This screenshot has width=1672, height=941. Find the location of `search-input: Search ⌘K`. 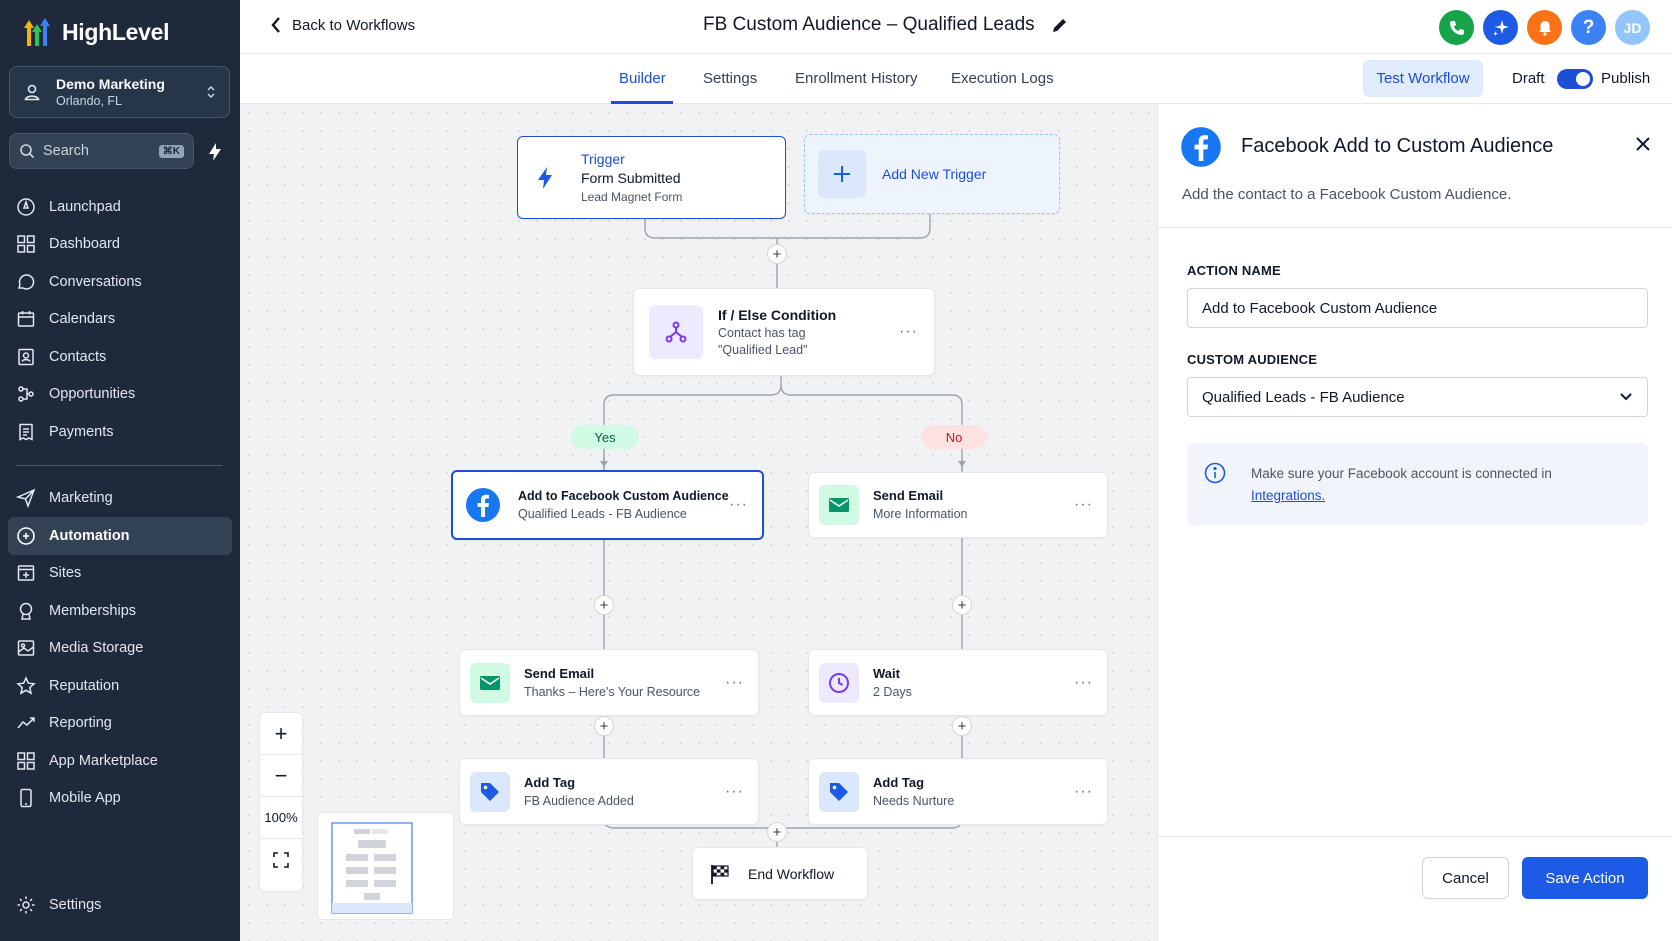

search-input: Search ⌘K is located at coordinates (101, 151).